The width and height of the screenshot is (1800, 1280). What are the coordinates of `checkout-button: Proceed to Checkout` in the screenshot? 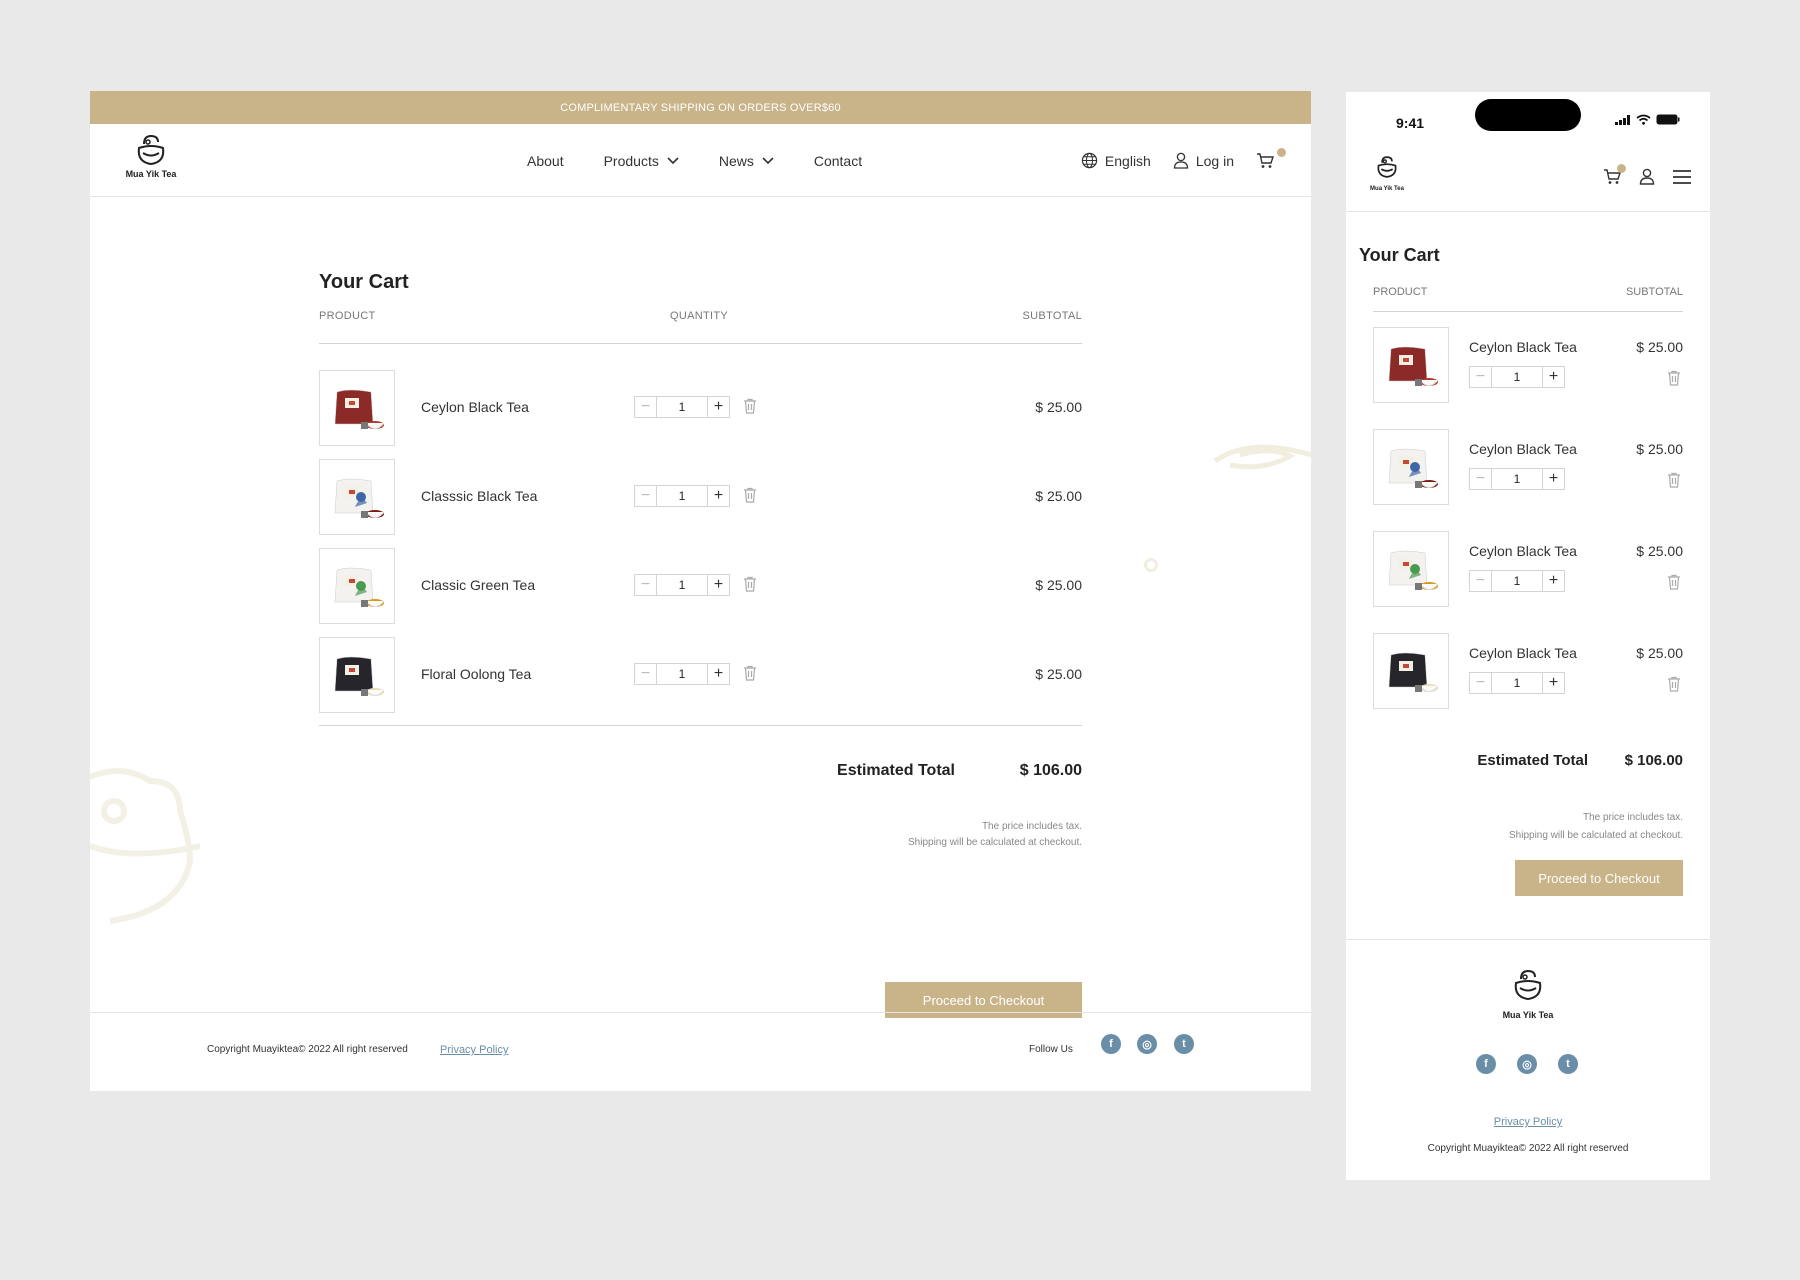 It's located at (1599, 878).